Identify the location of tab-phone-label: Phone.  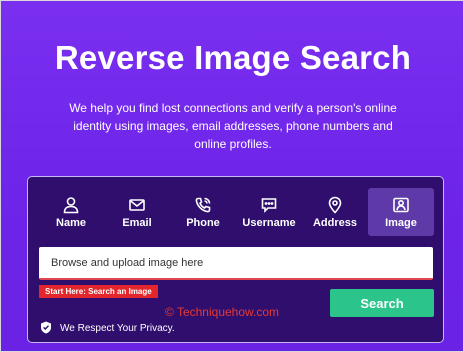
(203, 223).